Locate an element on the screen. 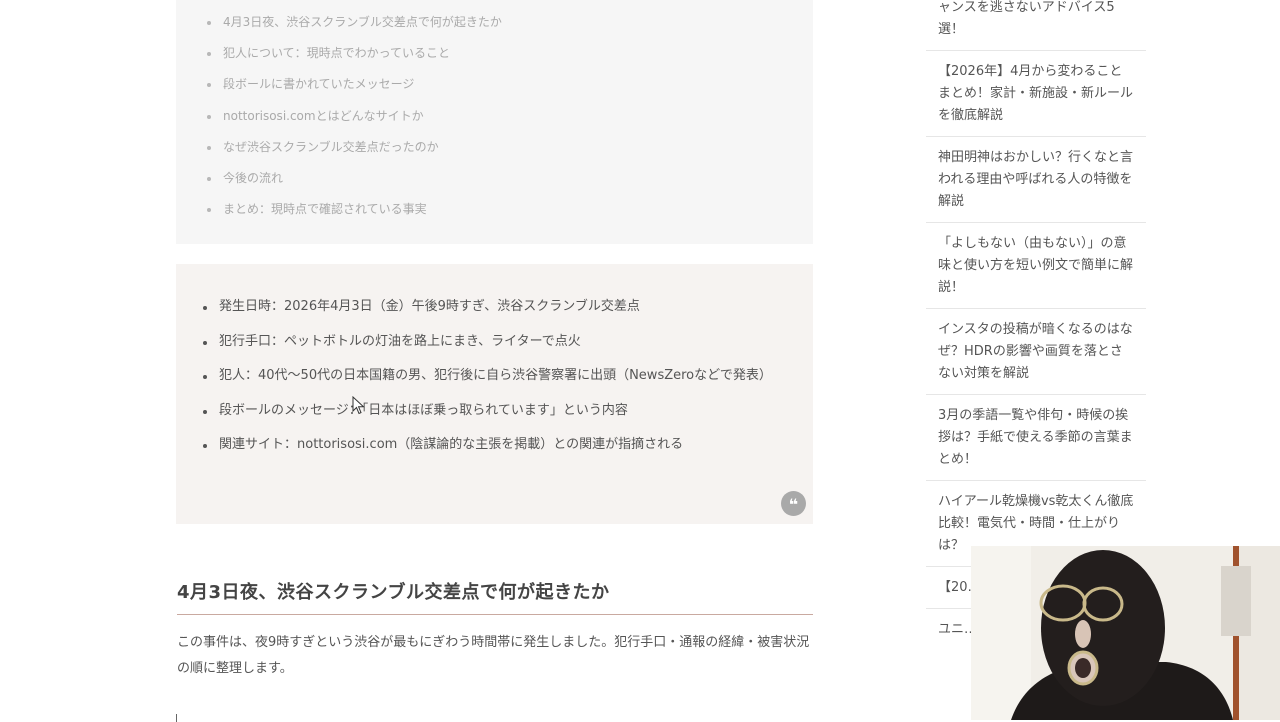 The height and width of the screenshot is (722, 1280). sidebar-article-link: ャンスを逃さないアドバイス5選！ is located at coordinates (1036, 25).